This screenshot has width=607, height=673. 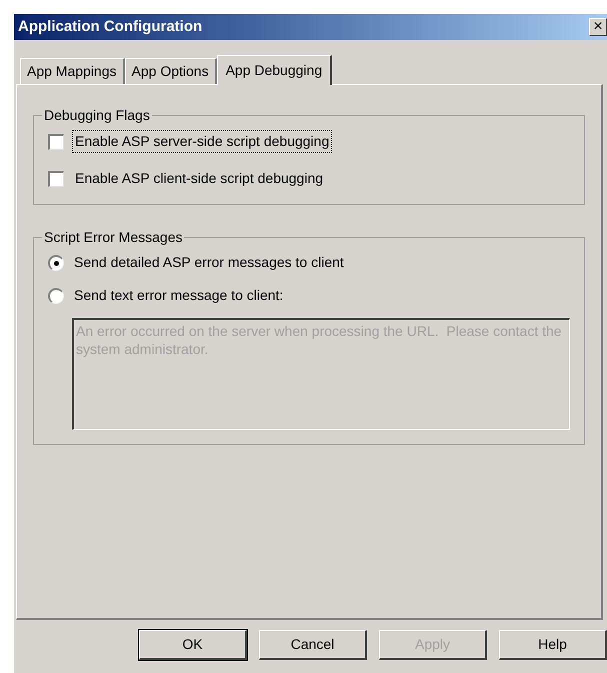 What do you see at coordinates (72, 71) in the screenshot?
I see `tab: App Mappings` at bounding box center [72, 71].